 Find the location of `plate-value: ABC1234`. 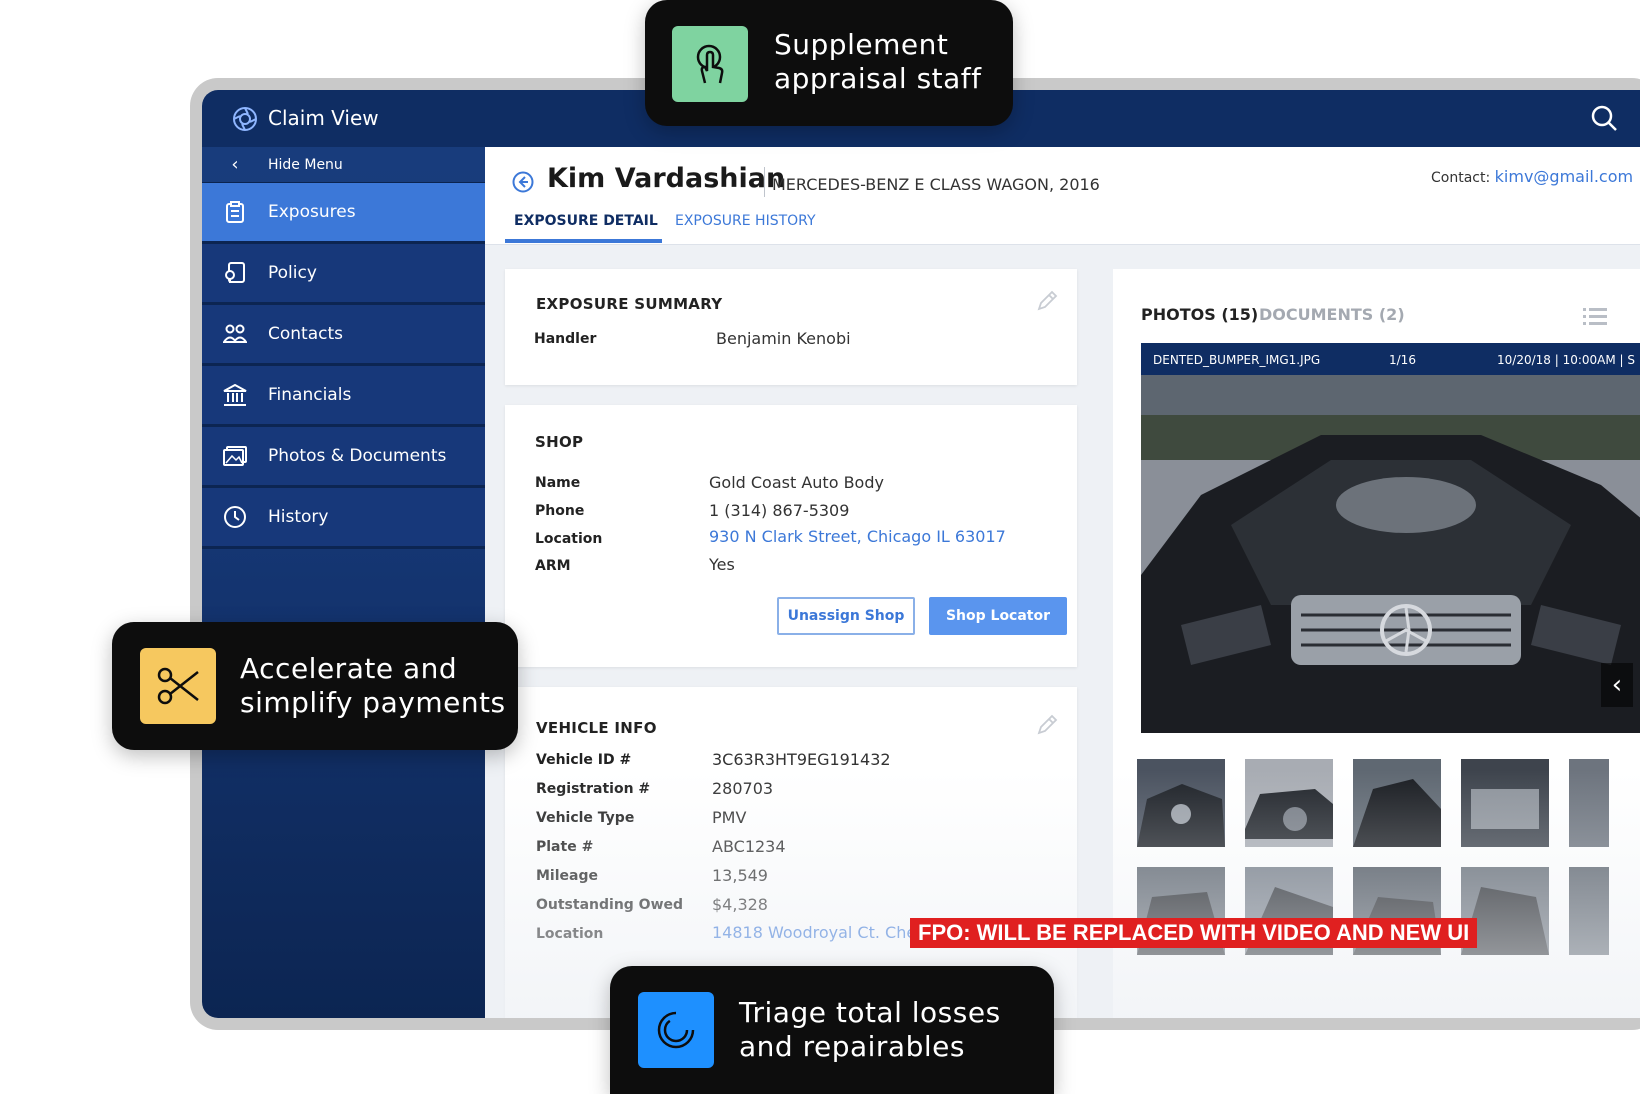

plate-value: ABC1234 is located at coordinates (749, 846).